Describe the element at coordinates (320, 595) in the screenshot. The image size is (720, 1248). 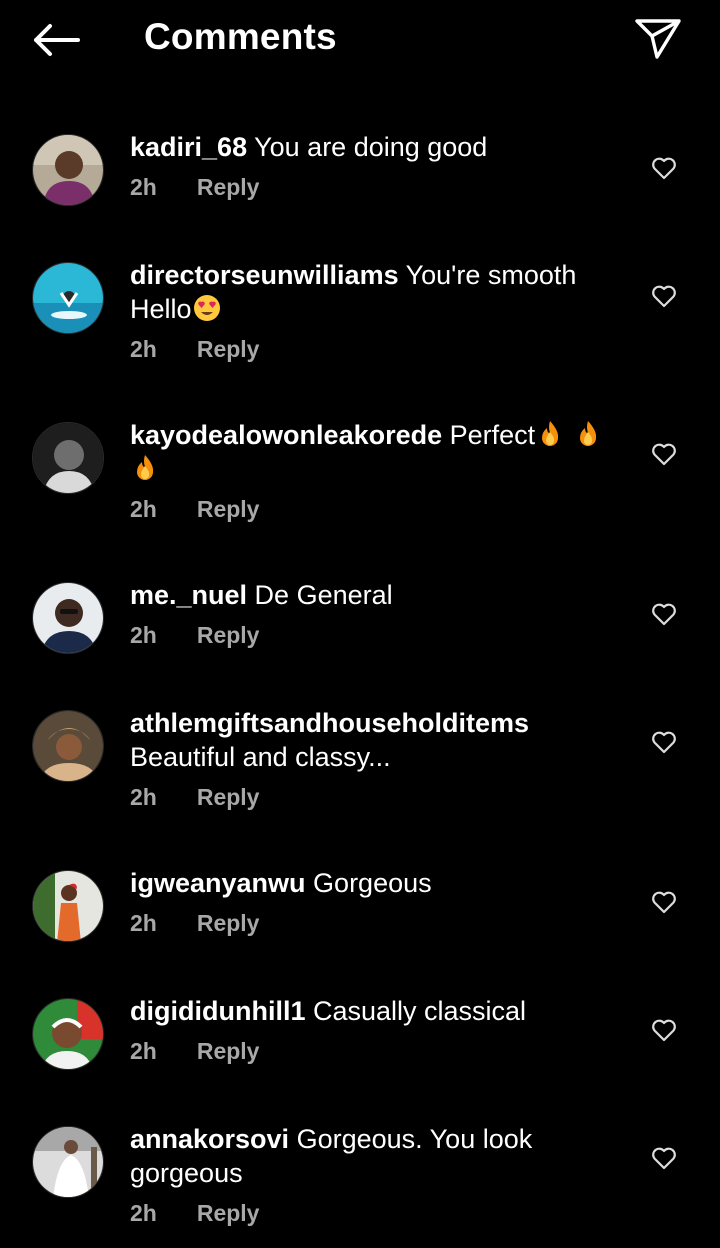
I see `comment-text: De General` at that location.